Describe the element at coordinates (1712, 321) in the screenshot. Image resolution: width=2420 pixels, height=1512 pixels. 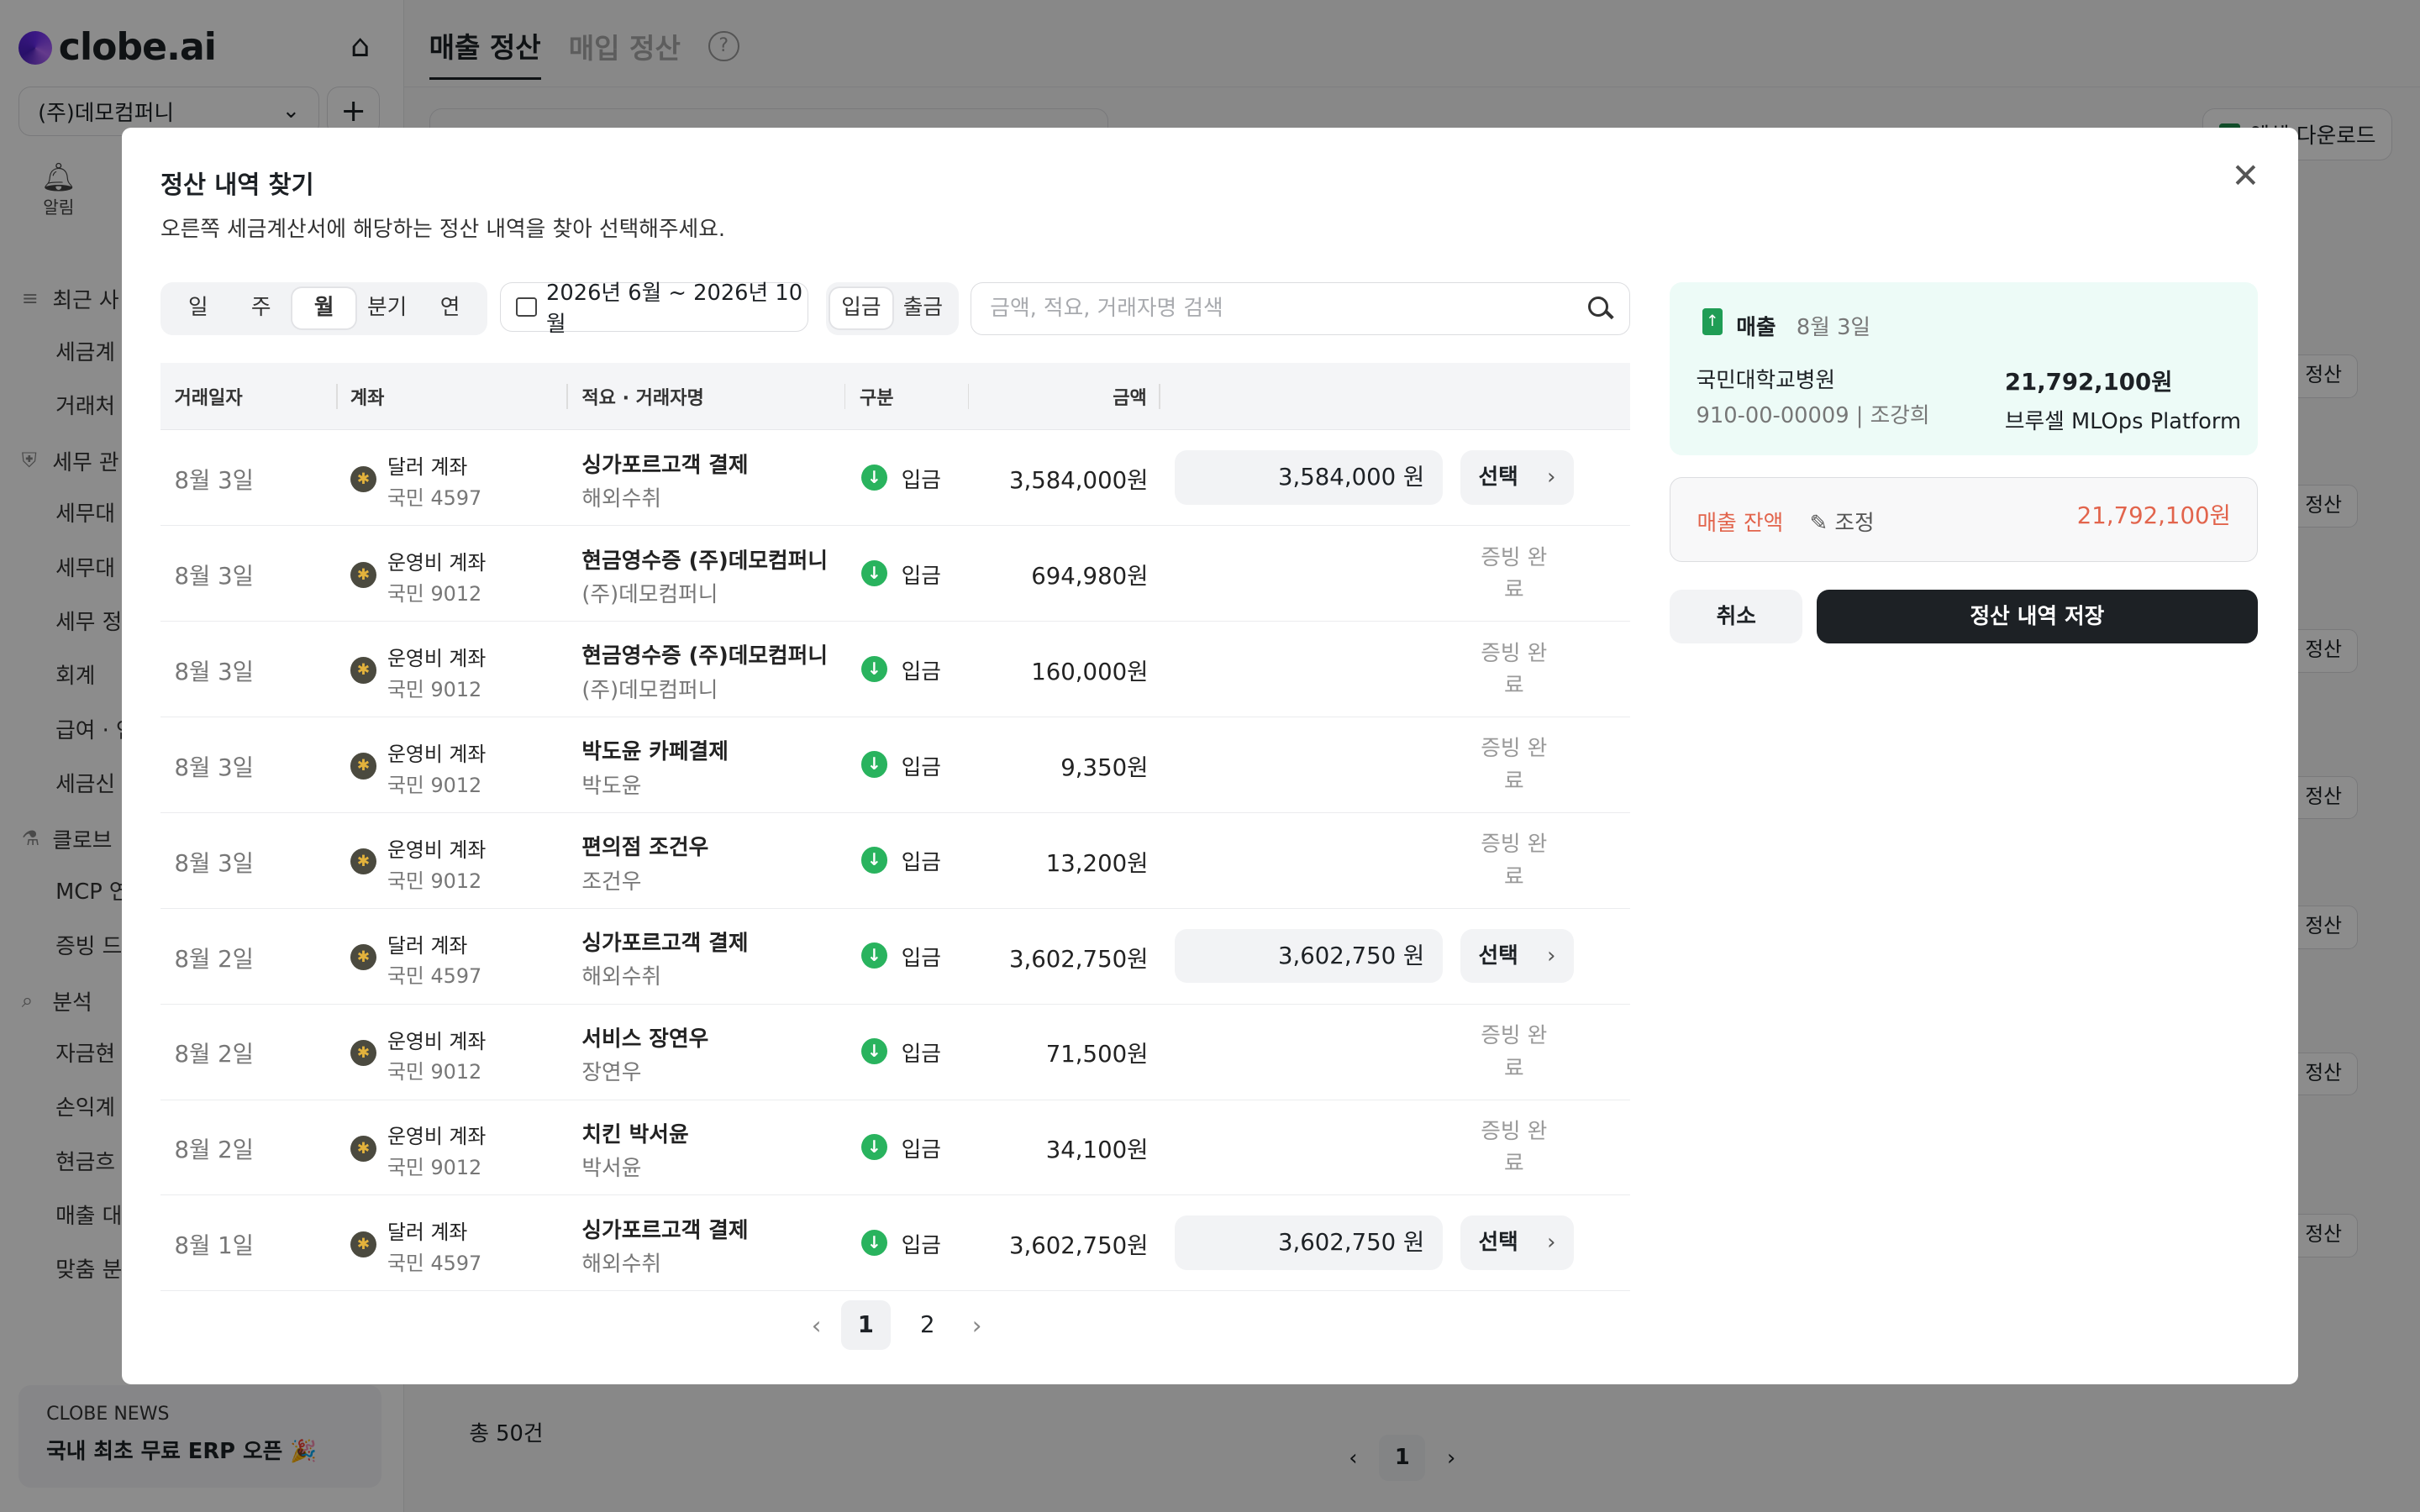
I see `document-icon: ↑` at that location.